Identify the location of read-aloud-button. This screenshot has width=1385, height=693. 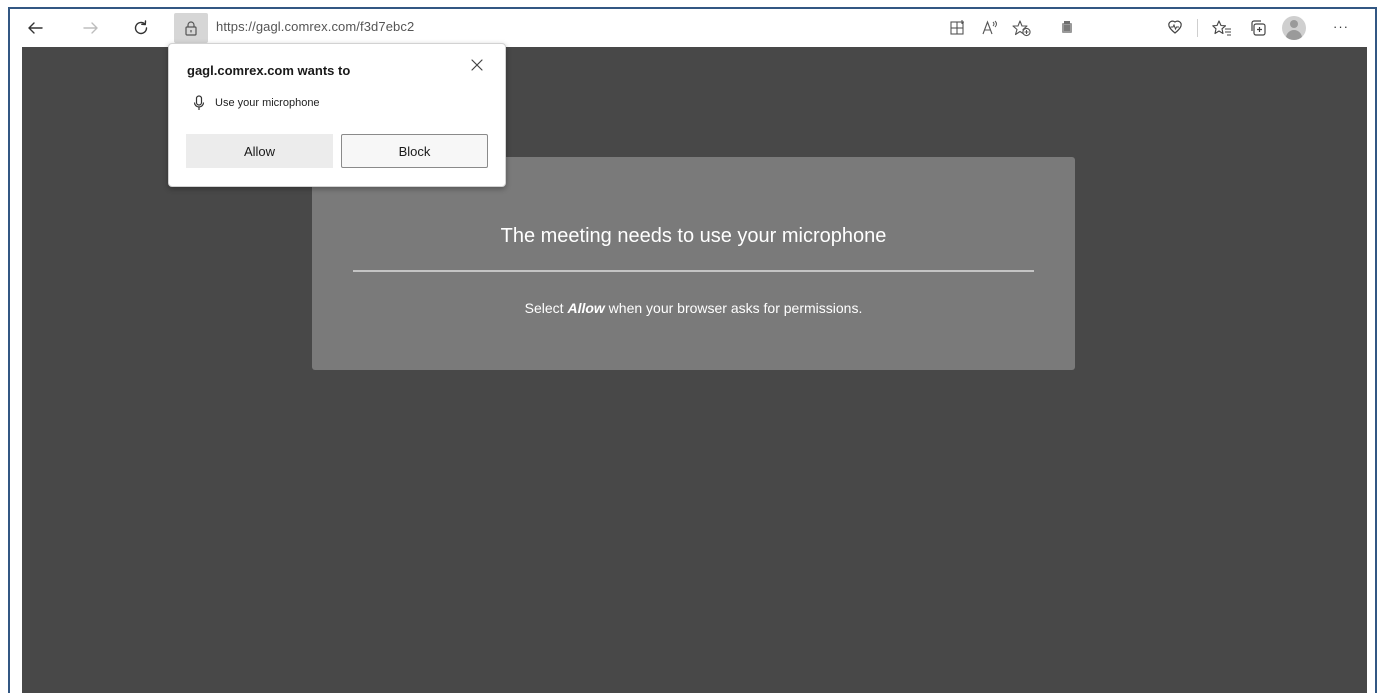
(990, 28).